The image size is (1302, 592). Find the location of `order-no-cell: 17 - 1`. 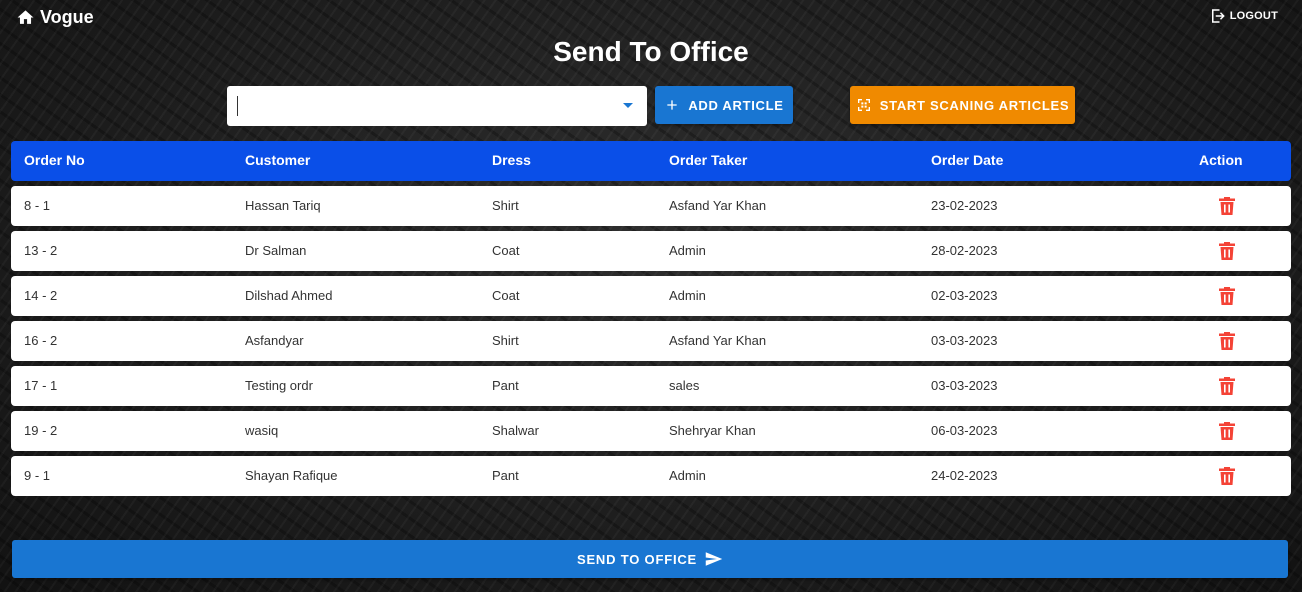

order-no-cell: 17 - 1 is located at coordinates (41, 385).